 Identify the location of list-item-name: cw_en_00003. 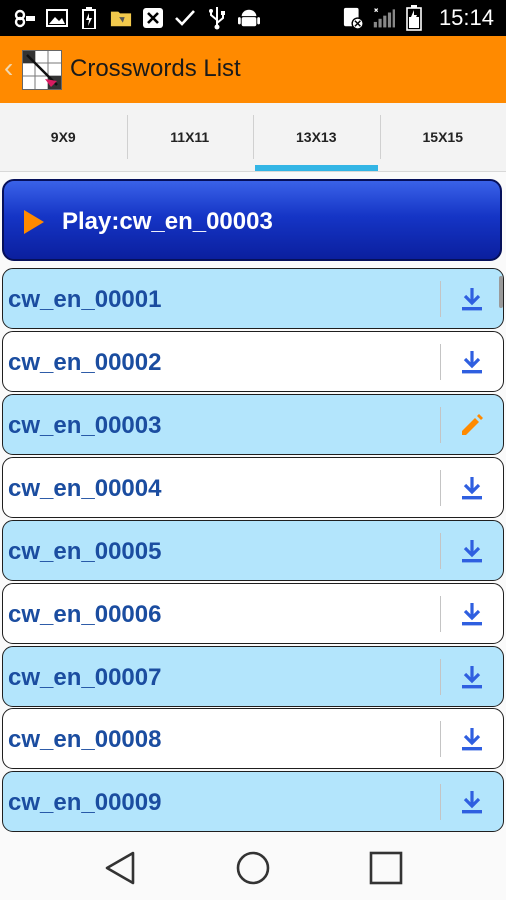
(85, 425).